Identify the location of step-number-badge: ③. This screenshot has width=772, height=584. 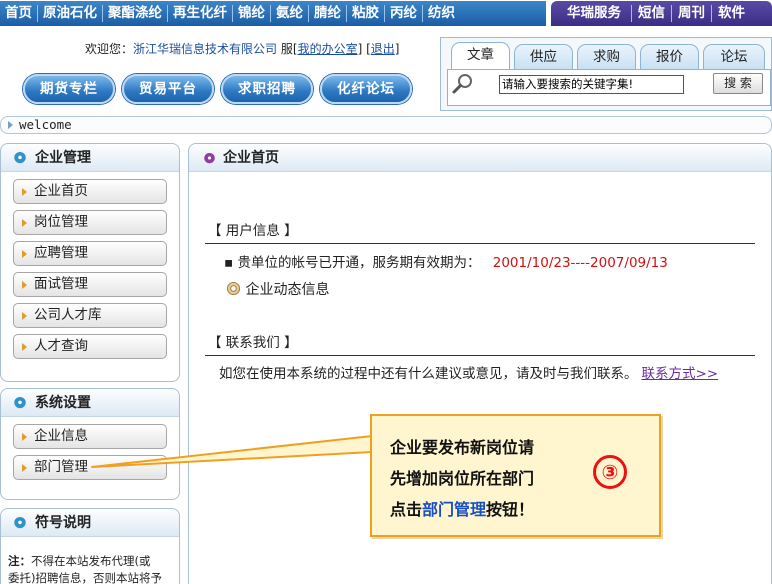
(610, 472).